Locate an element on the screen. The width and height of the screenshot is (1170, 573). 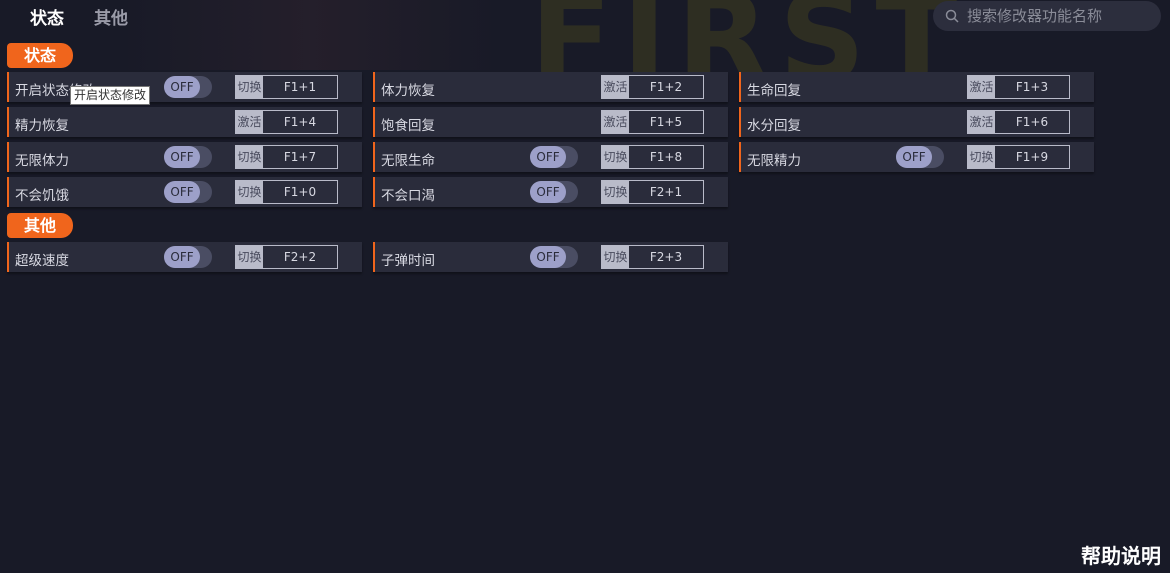
hotkey-field: 切换 F1+0 is located at coordinates (286, 192).